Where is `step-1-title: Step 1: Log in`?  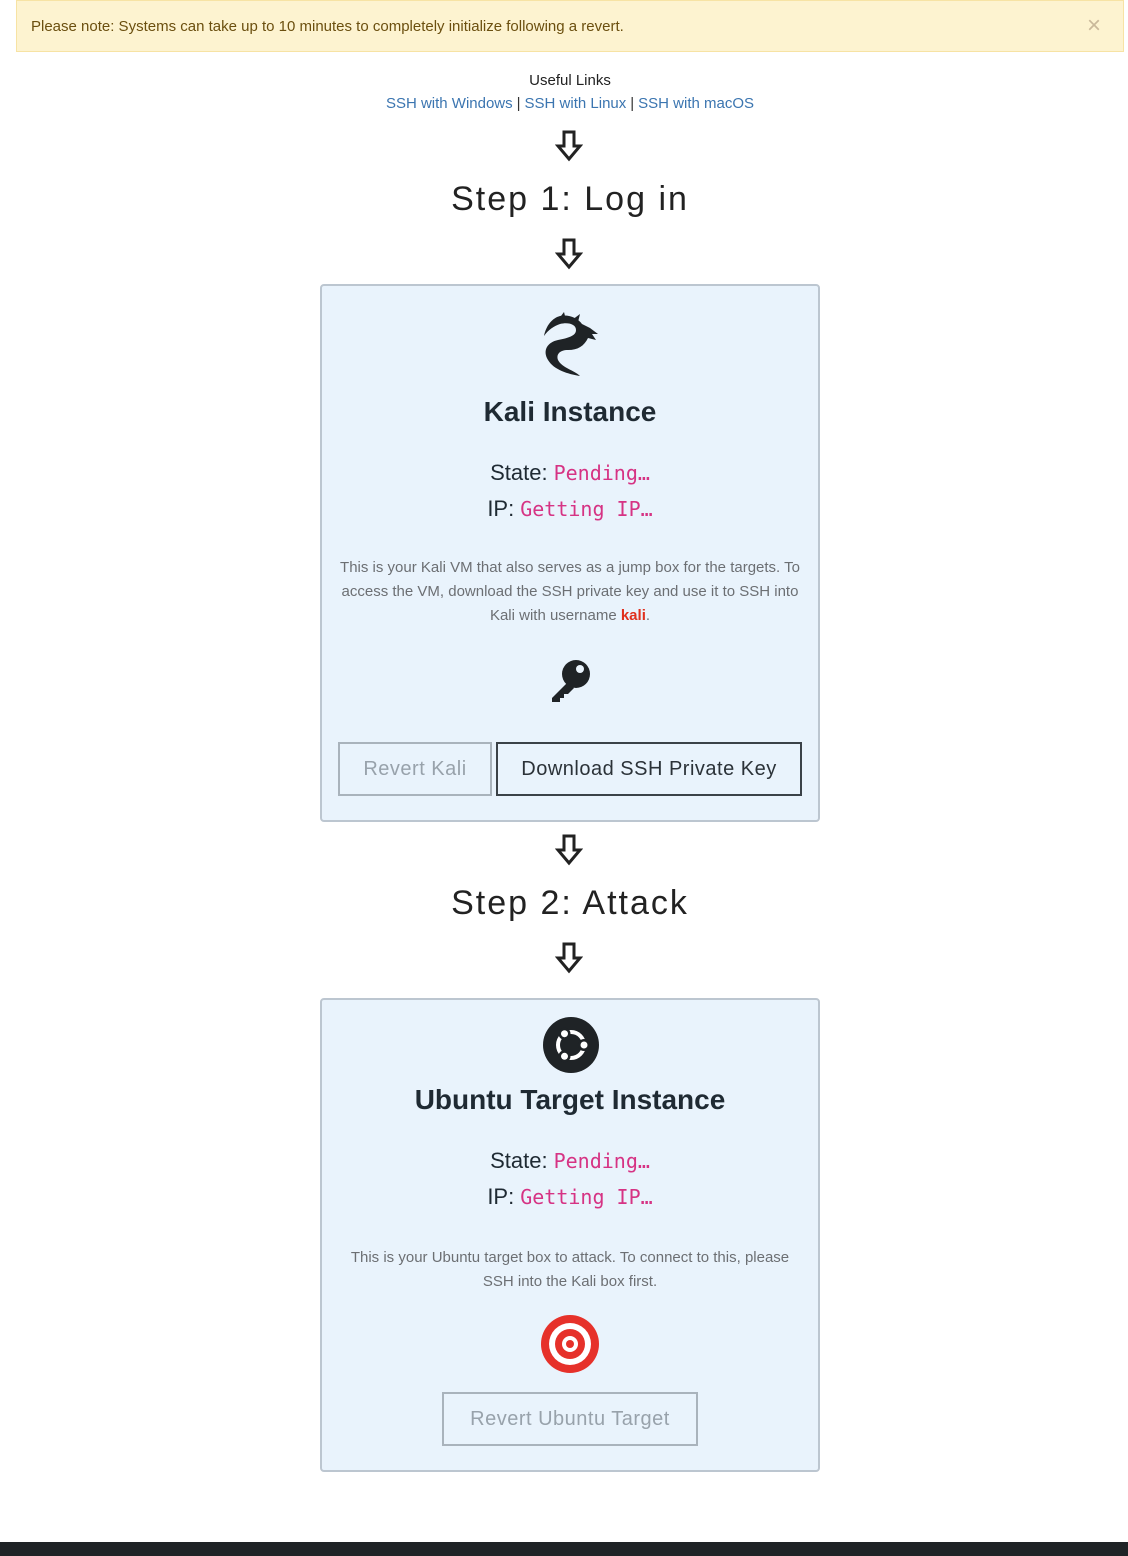 step-1-title: Step 1: Log in is located at coordinates (570, 199).